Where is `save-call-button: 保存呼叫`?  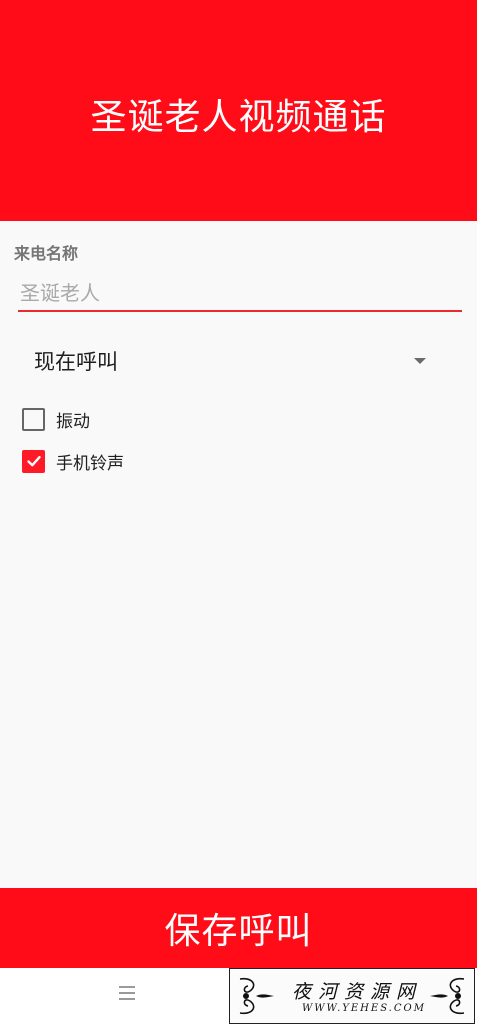 save-call-button: 保存呼叫 is located at coordinates (238, 928).